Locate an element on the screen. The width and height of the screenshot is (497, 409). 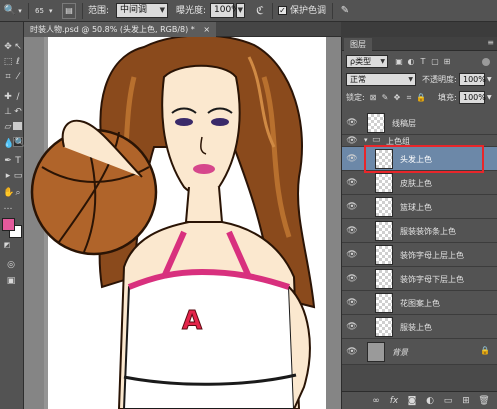
layer-row-background: 👁 背景 🔒 is located at coordinates (419, 352).